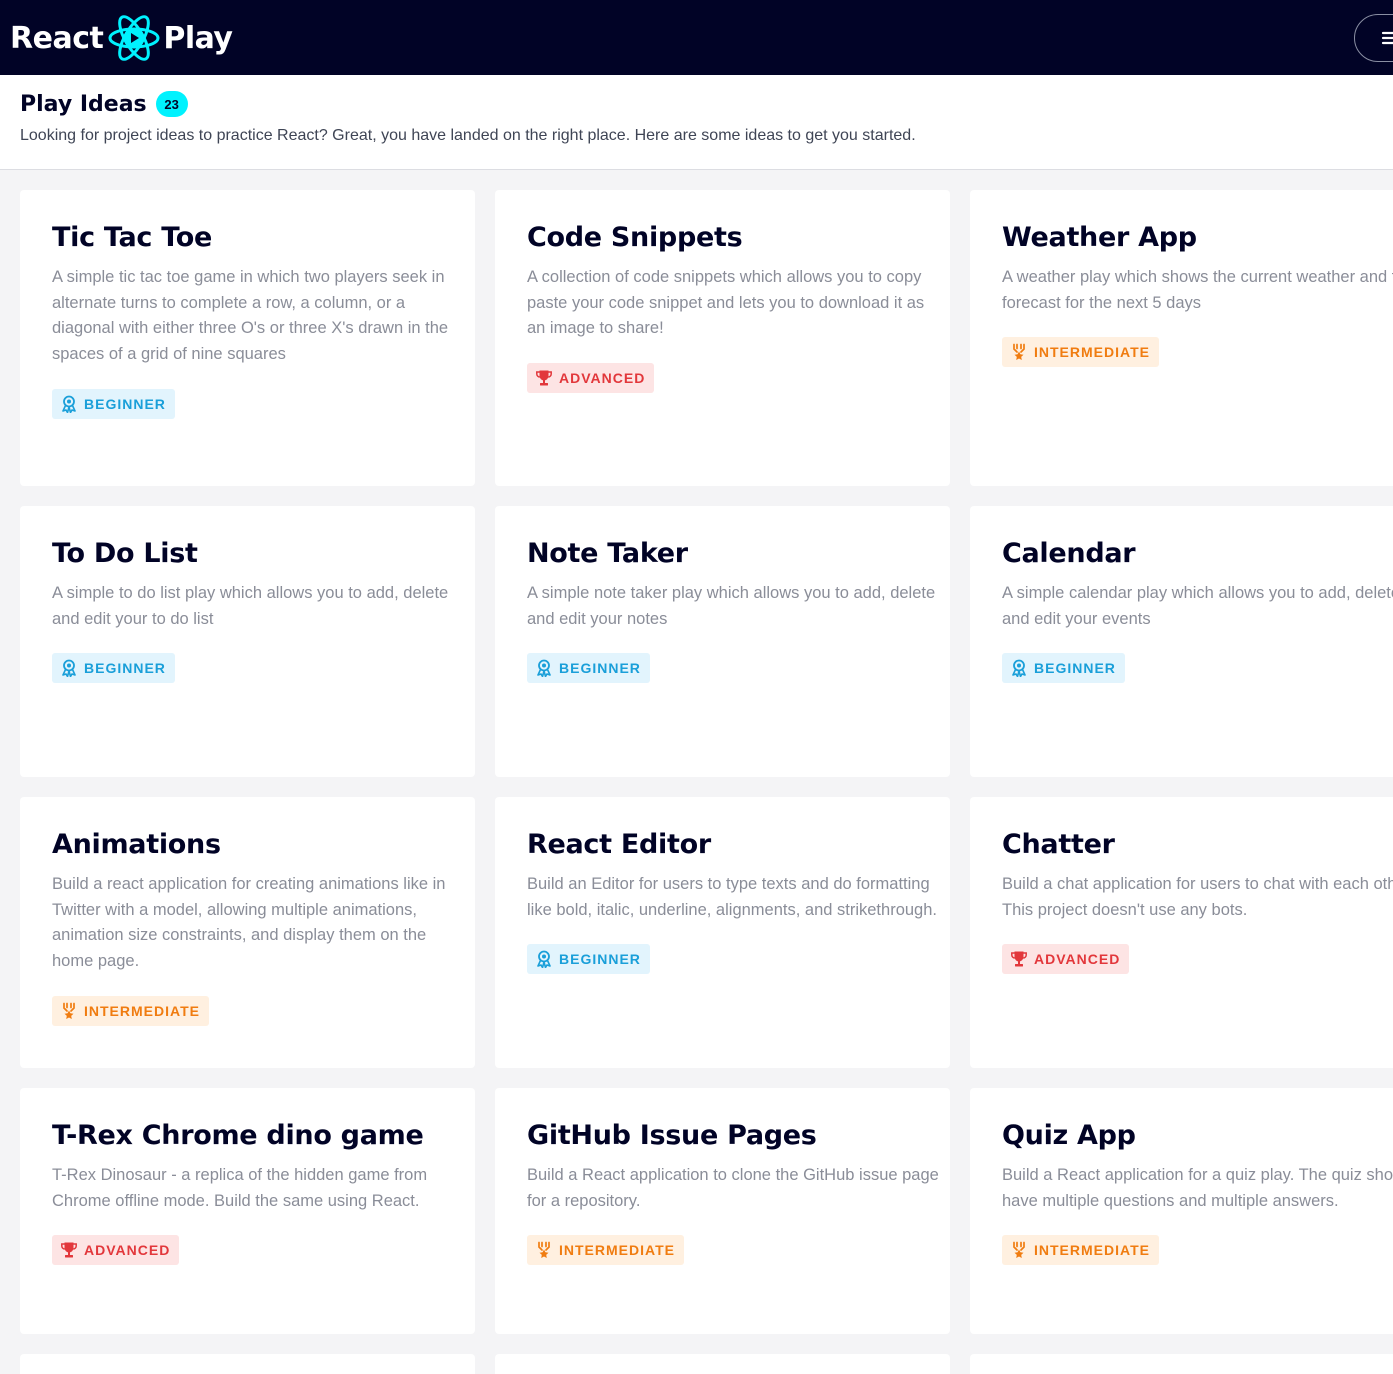  I want to click on idea-title: React Editor, so click(619, 844).